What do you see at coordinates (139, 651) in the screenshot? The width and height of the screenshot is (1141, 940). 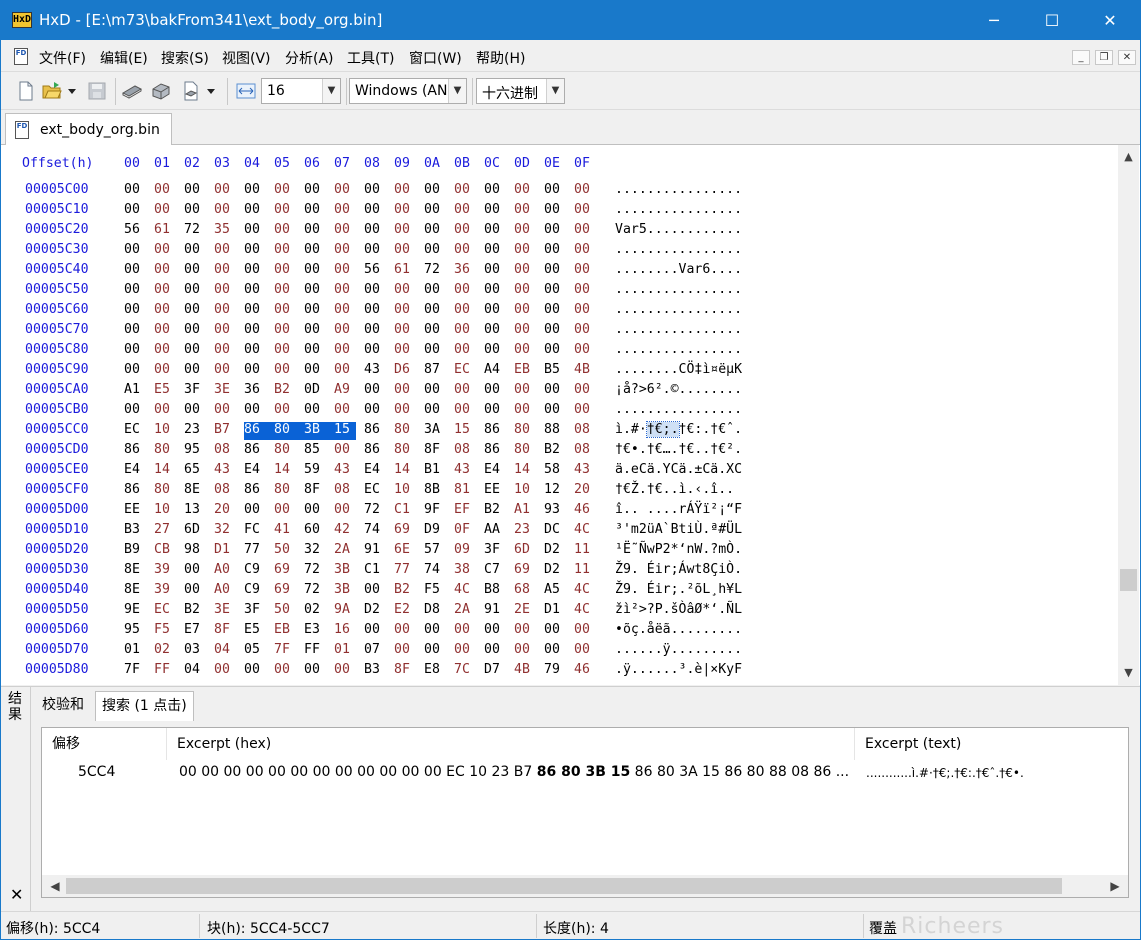 I see `hex-byte: 01` at bounding box center [139, 651].